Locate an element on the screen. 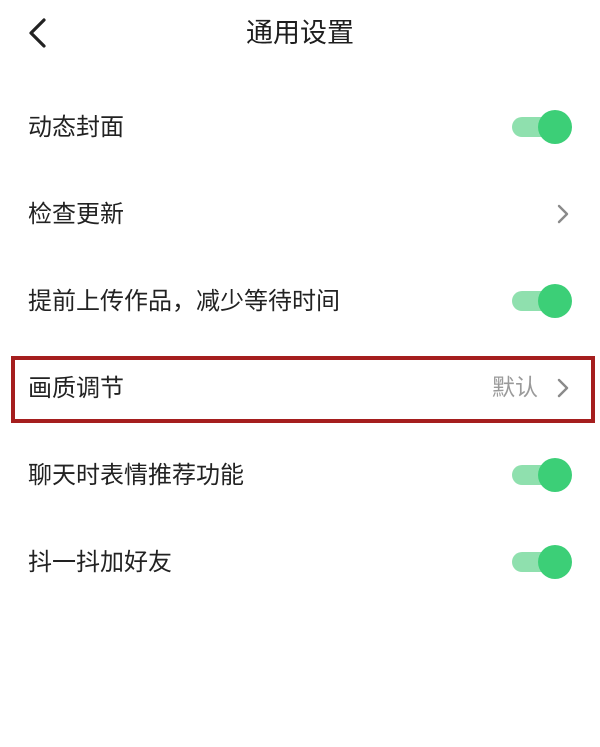  setting-row-quality: 画质调节 默认 is located at coordinates (300, 387).